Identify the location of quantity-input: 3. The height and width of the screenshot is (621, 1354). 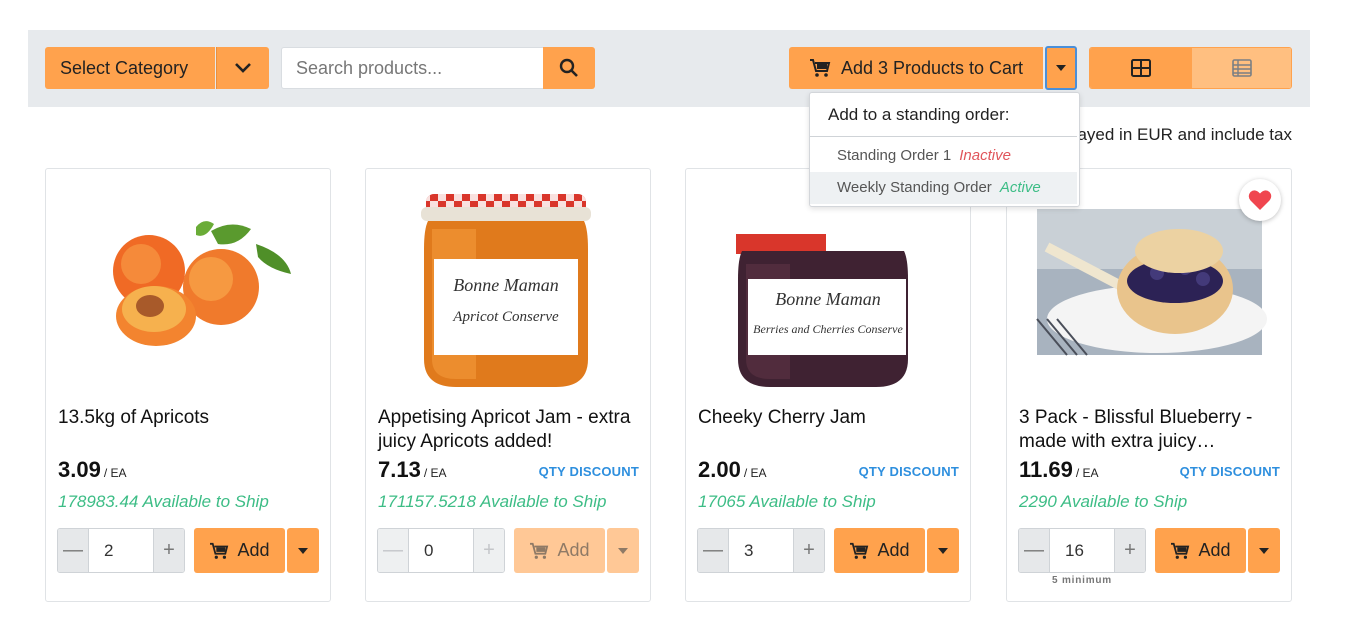
(761, 550).